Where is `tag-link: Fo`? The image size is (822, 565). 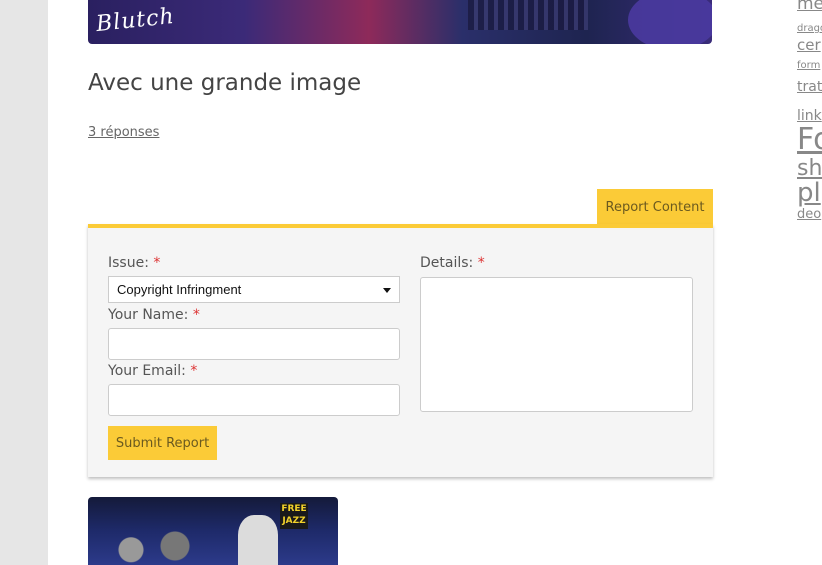 tag-link: Fo is located at coordinates (809, 139).